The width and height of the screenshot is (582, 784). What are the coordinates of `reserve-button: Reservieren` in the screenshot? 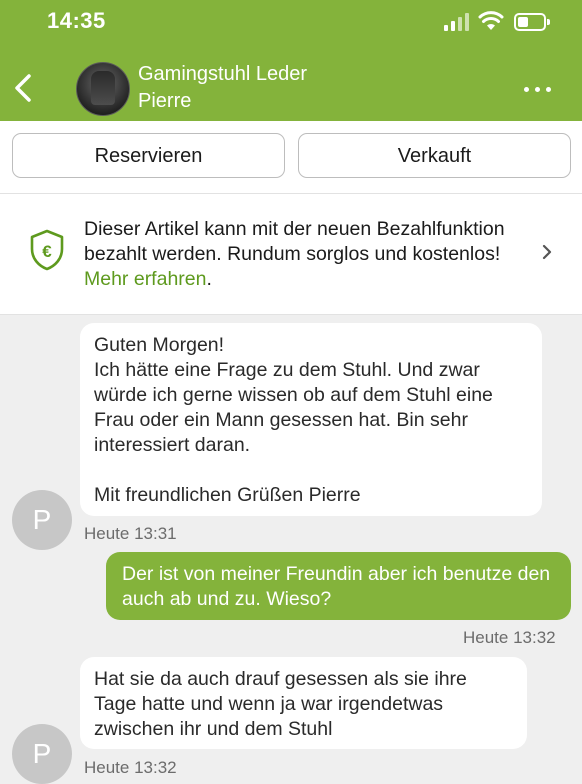 It's located at (148, 155).